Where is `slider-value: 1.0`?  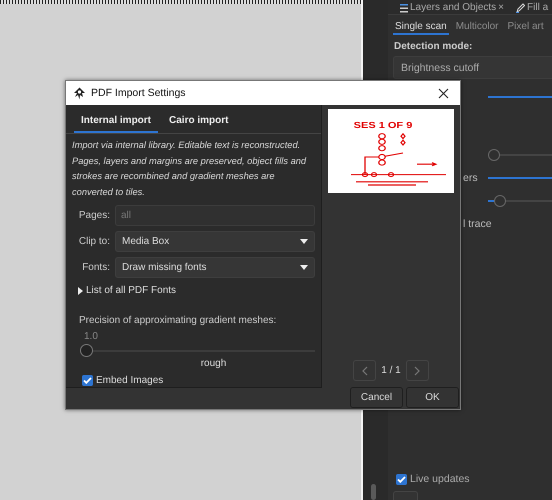 slider-value: 1.0 is located at coordinates (91, 336).